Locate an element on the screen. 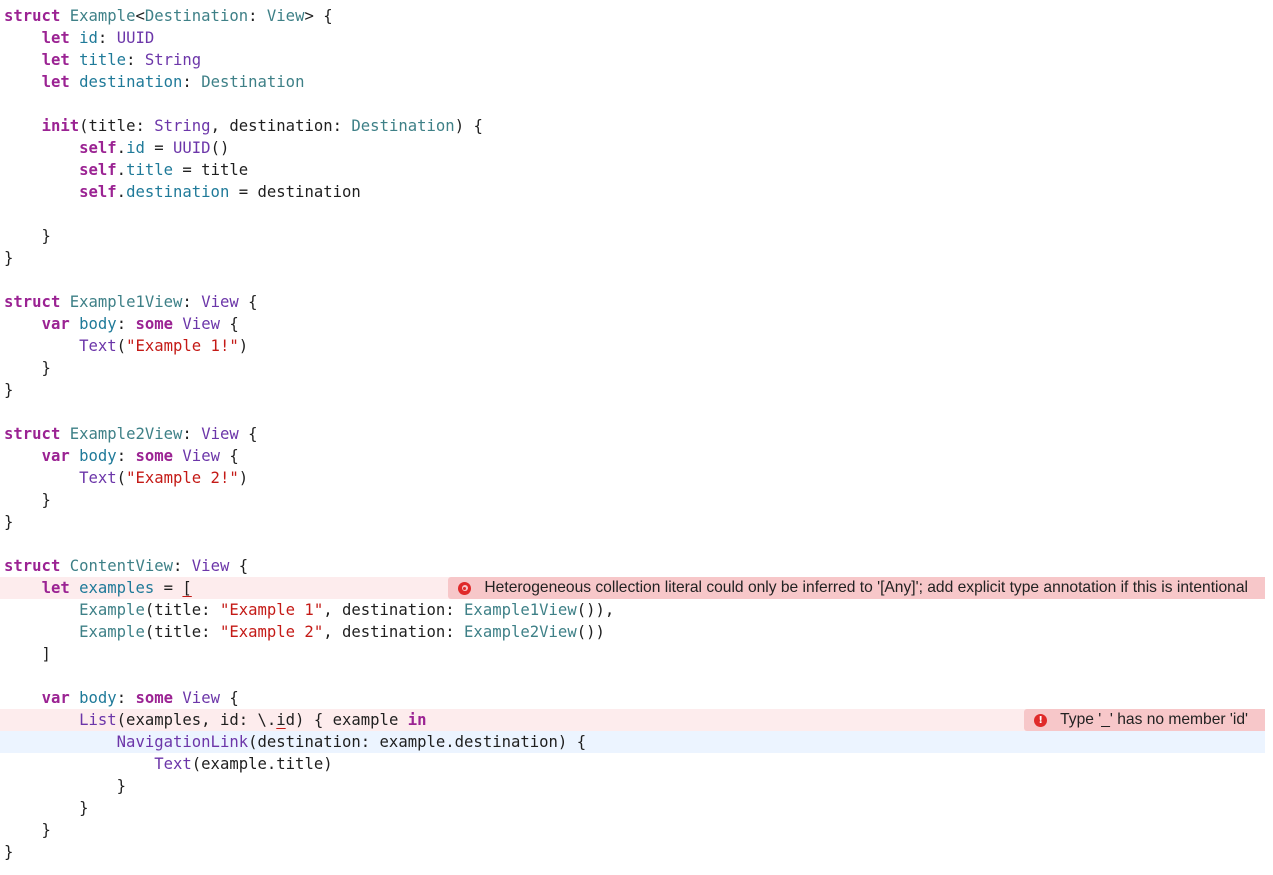 This screenshot has width=1273, height=875. code-text: Text("Example 2!") is located at coordinates (126, 478).